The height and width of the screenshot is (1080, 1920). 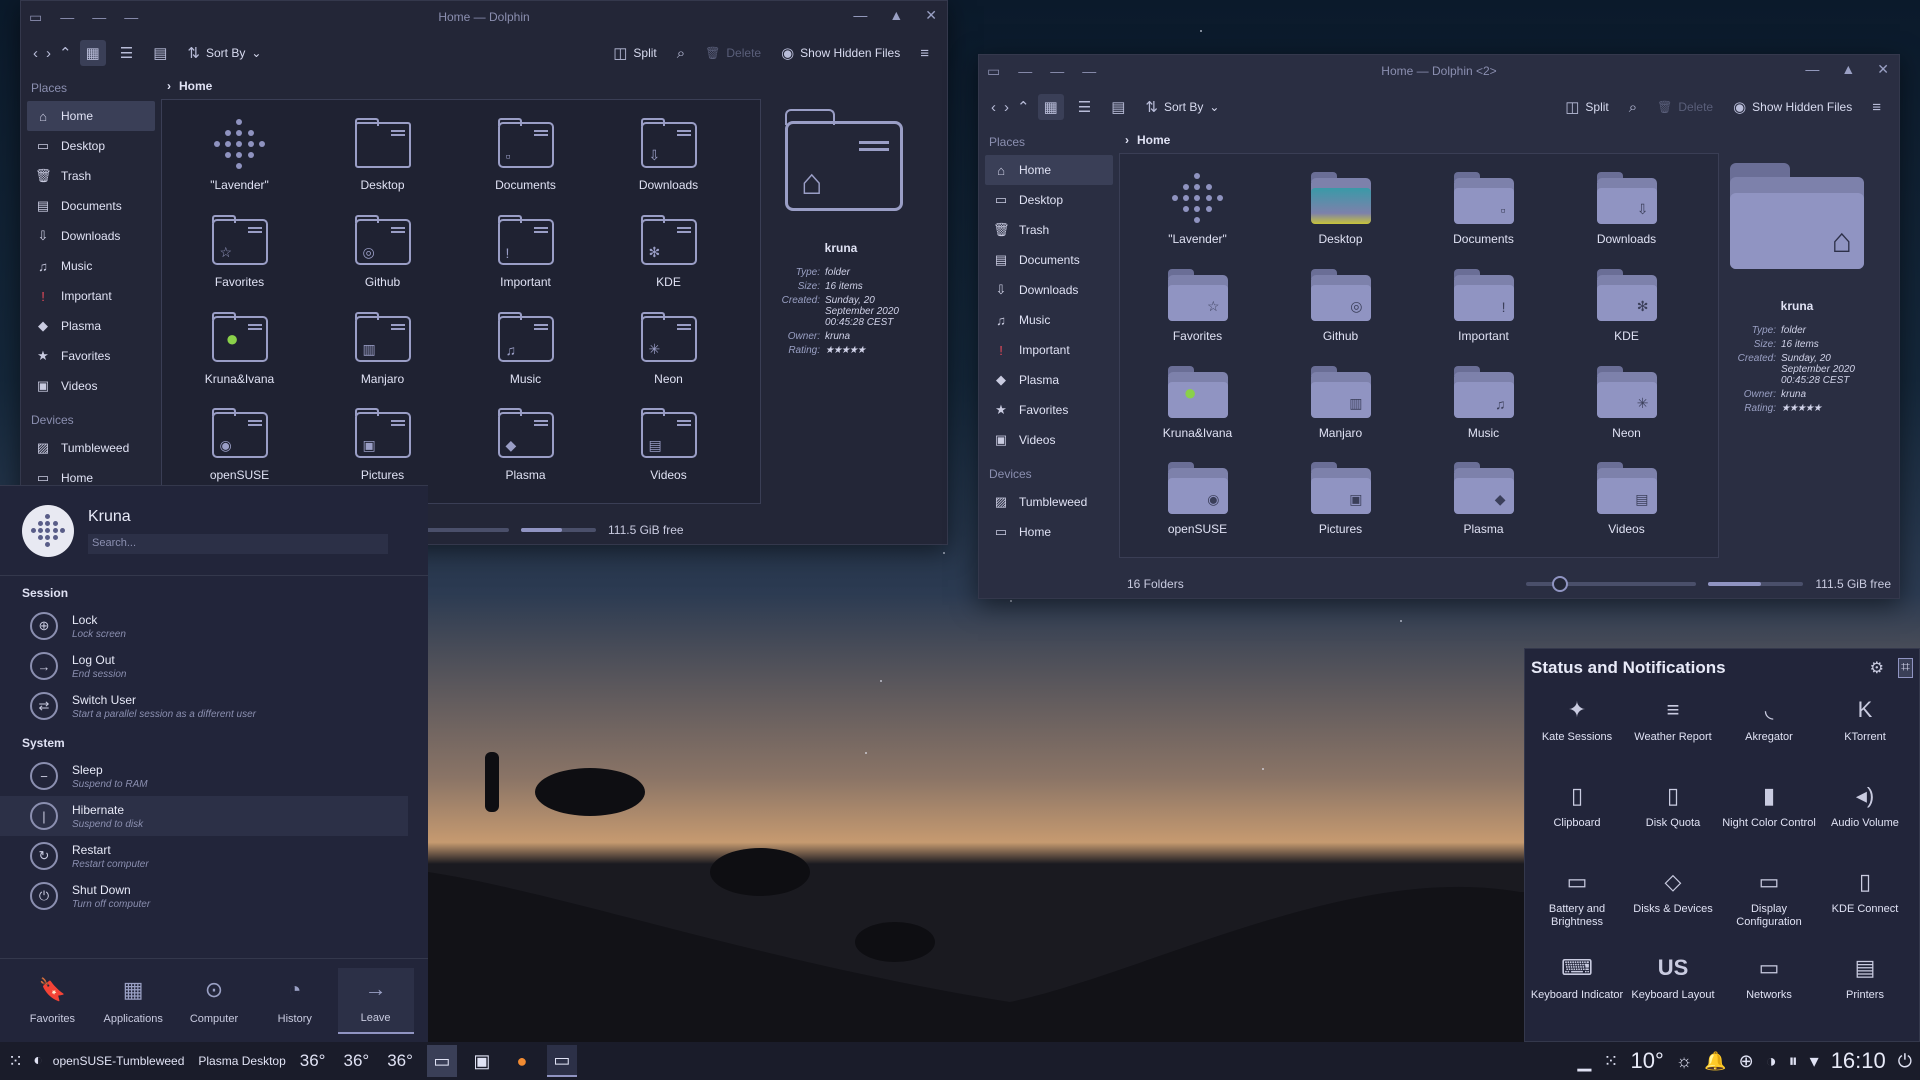 What do you see at coordinates (204, 776) in the screenshot?
I see `launcher-item-sleep: − Sleep Suspend to RAM` at bounding box center [204, 776].